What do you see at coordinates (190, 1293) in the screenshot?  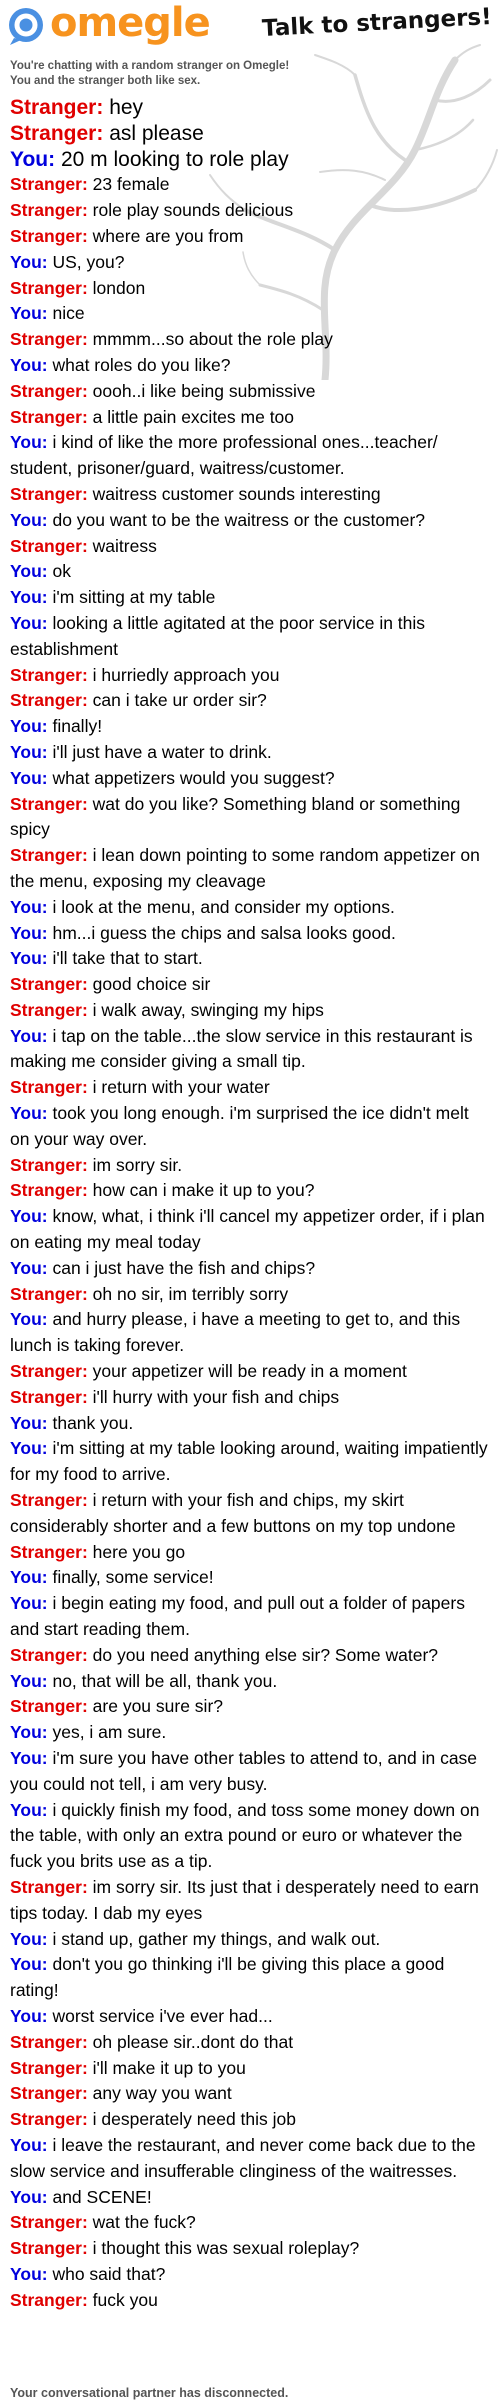 I see `message-text: oh no sir, im terribly sorry` at bounding box center [190, 1293].